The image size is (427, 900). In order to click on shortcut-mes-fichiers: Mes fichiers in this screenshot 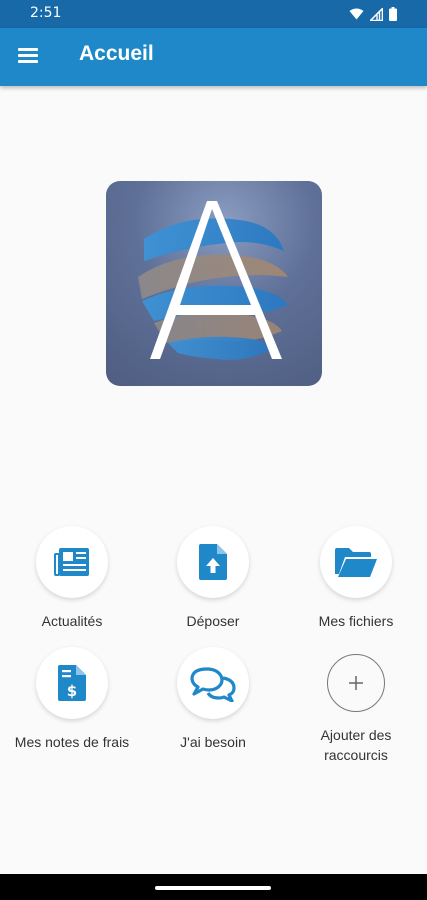, I will do `click(356, 578)`.